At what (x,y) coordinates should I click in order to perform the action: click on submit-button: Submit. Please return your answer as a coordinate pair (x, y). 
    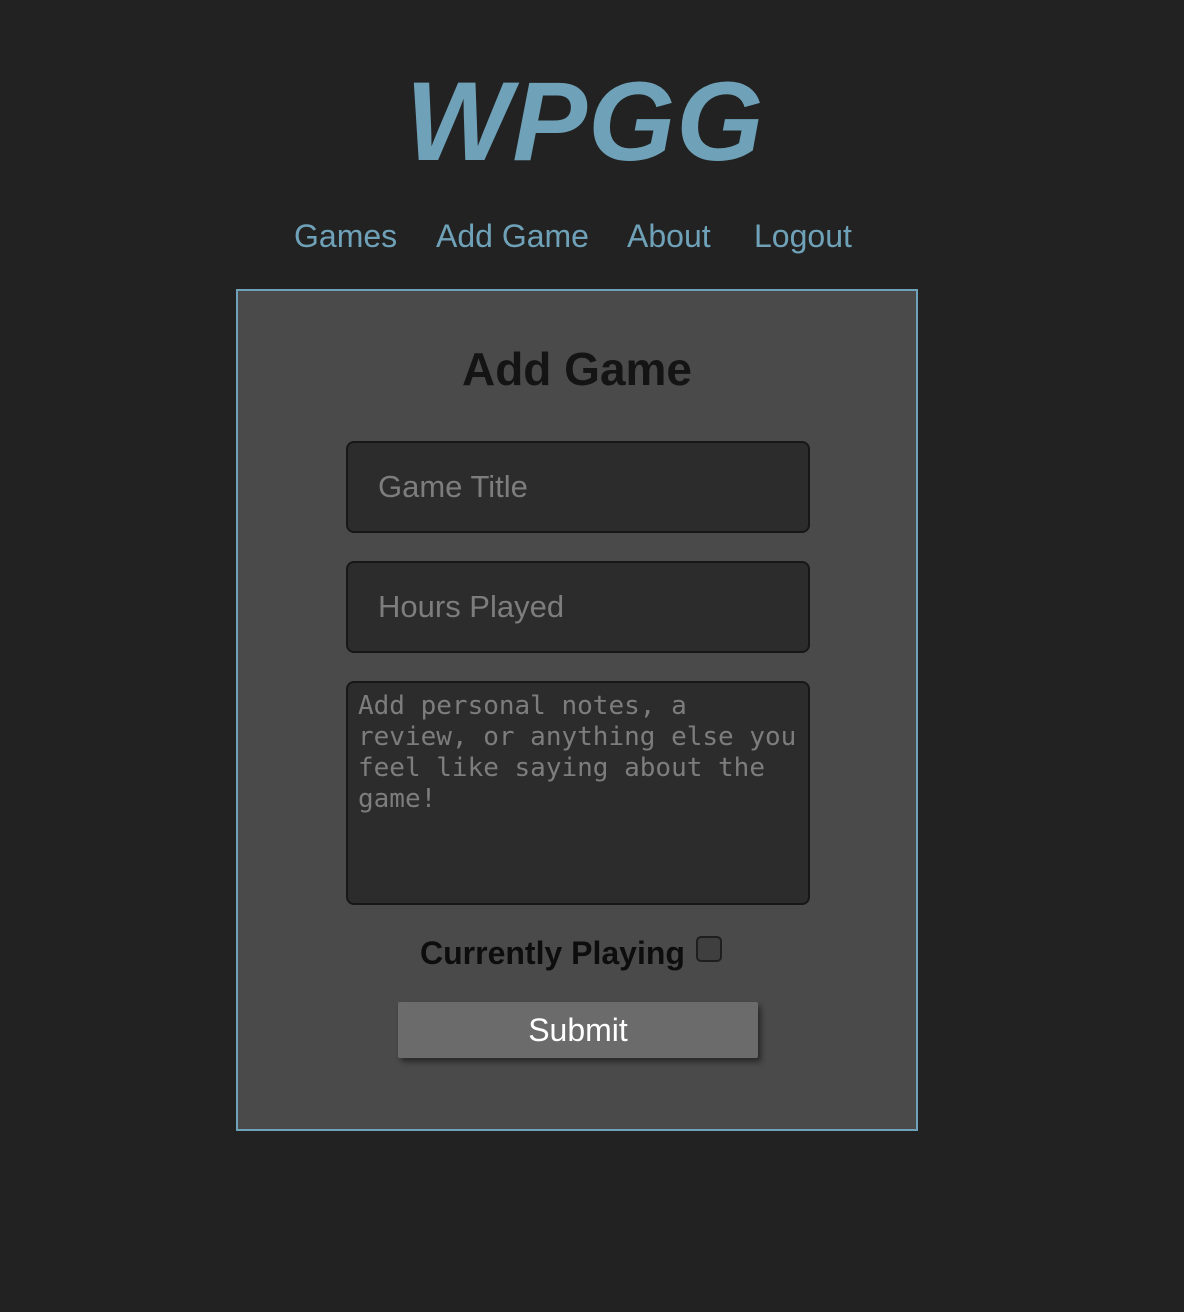
    Looking at the image, I should click on (578, 1030).